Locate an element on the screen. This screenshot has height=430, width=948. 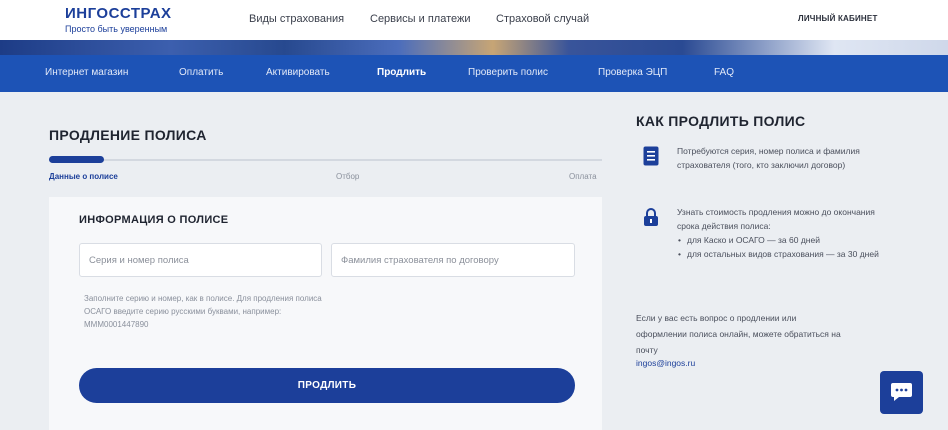
chat-icon is located at coordinates (901, 395).